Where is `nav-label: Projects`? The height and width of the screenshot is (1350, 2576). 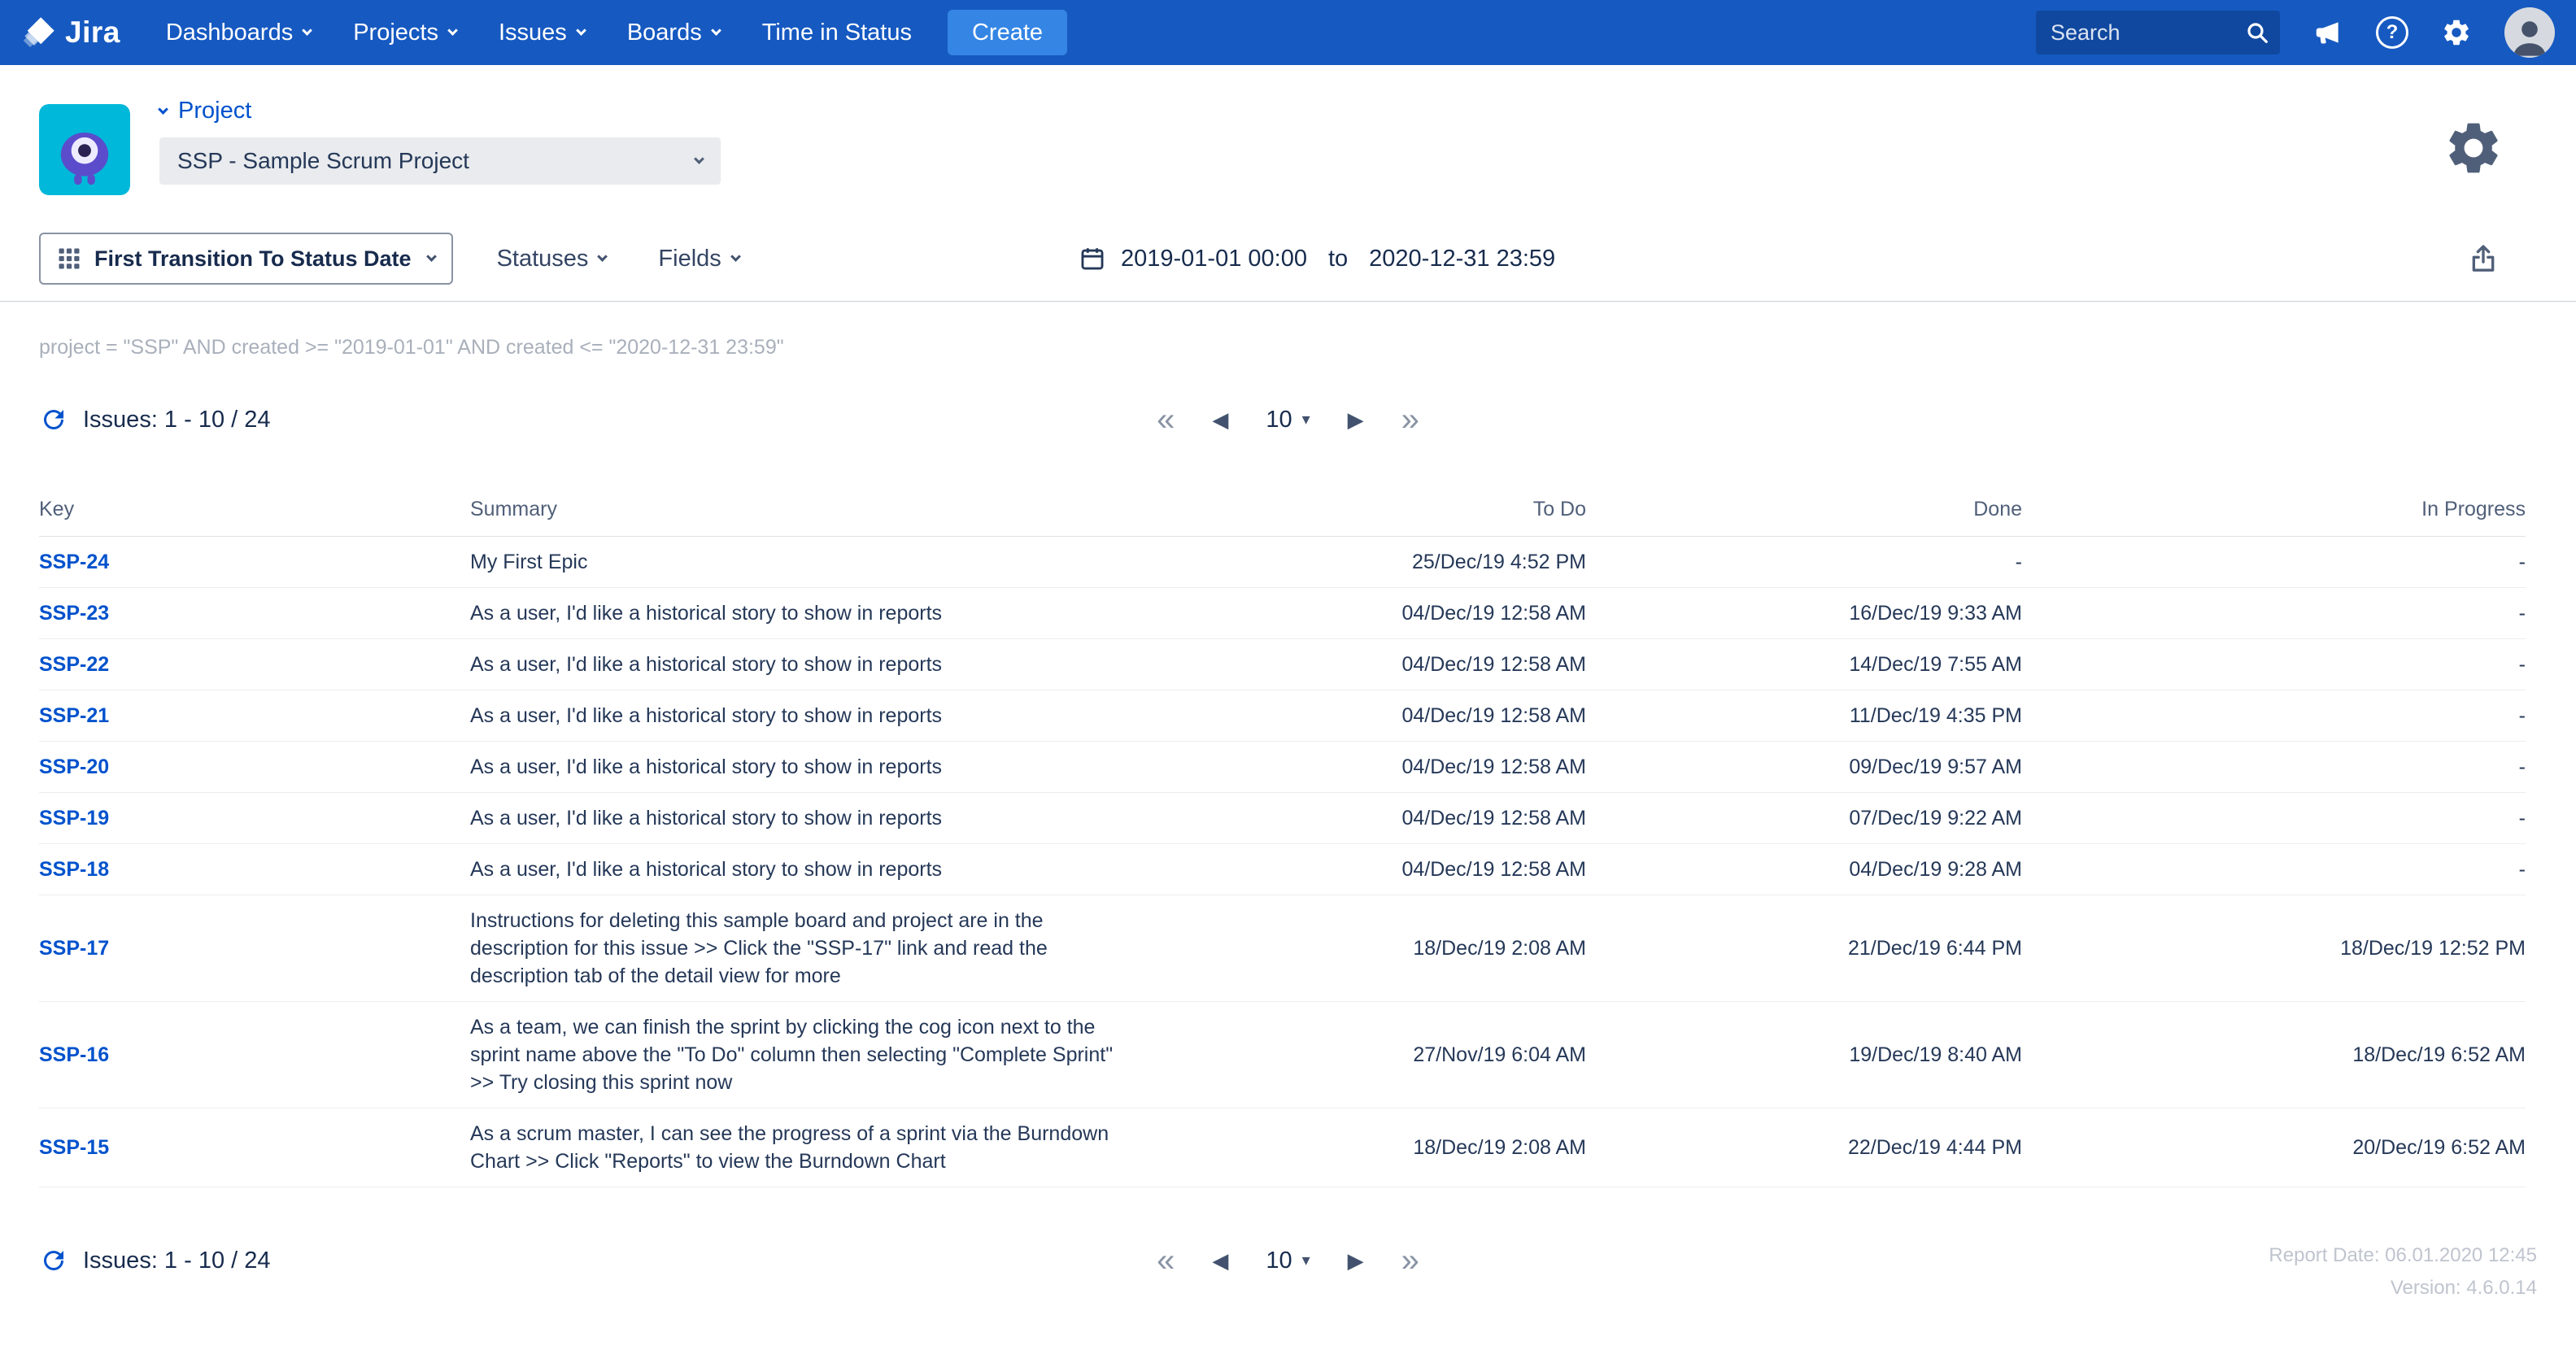 nav-label: Projects is located at coordinates (395, 32).